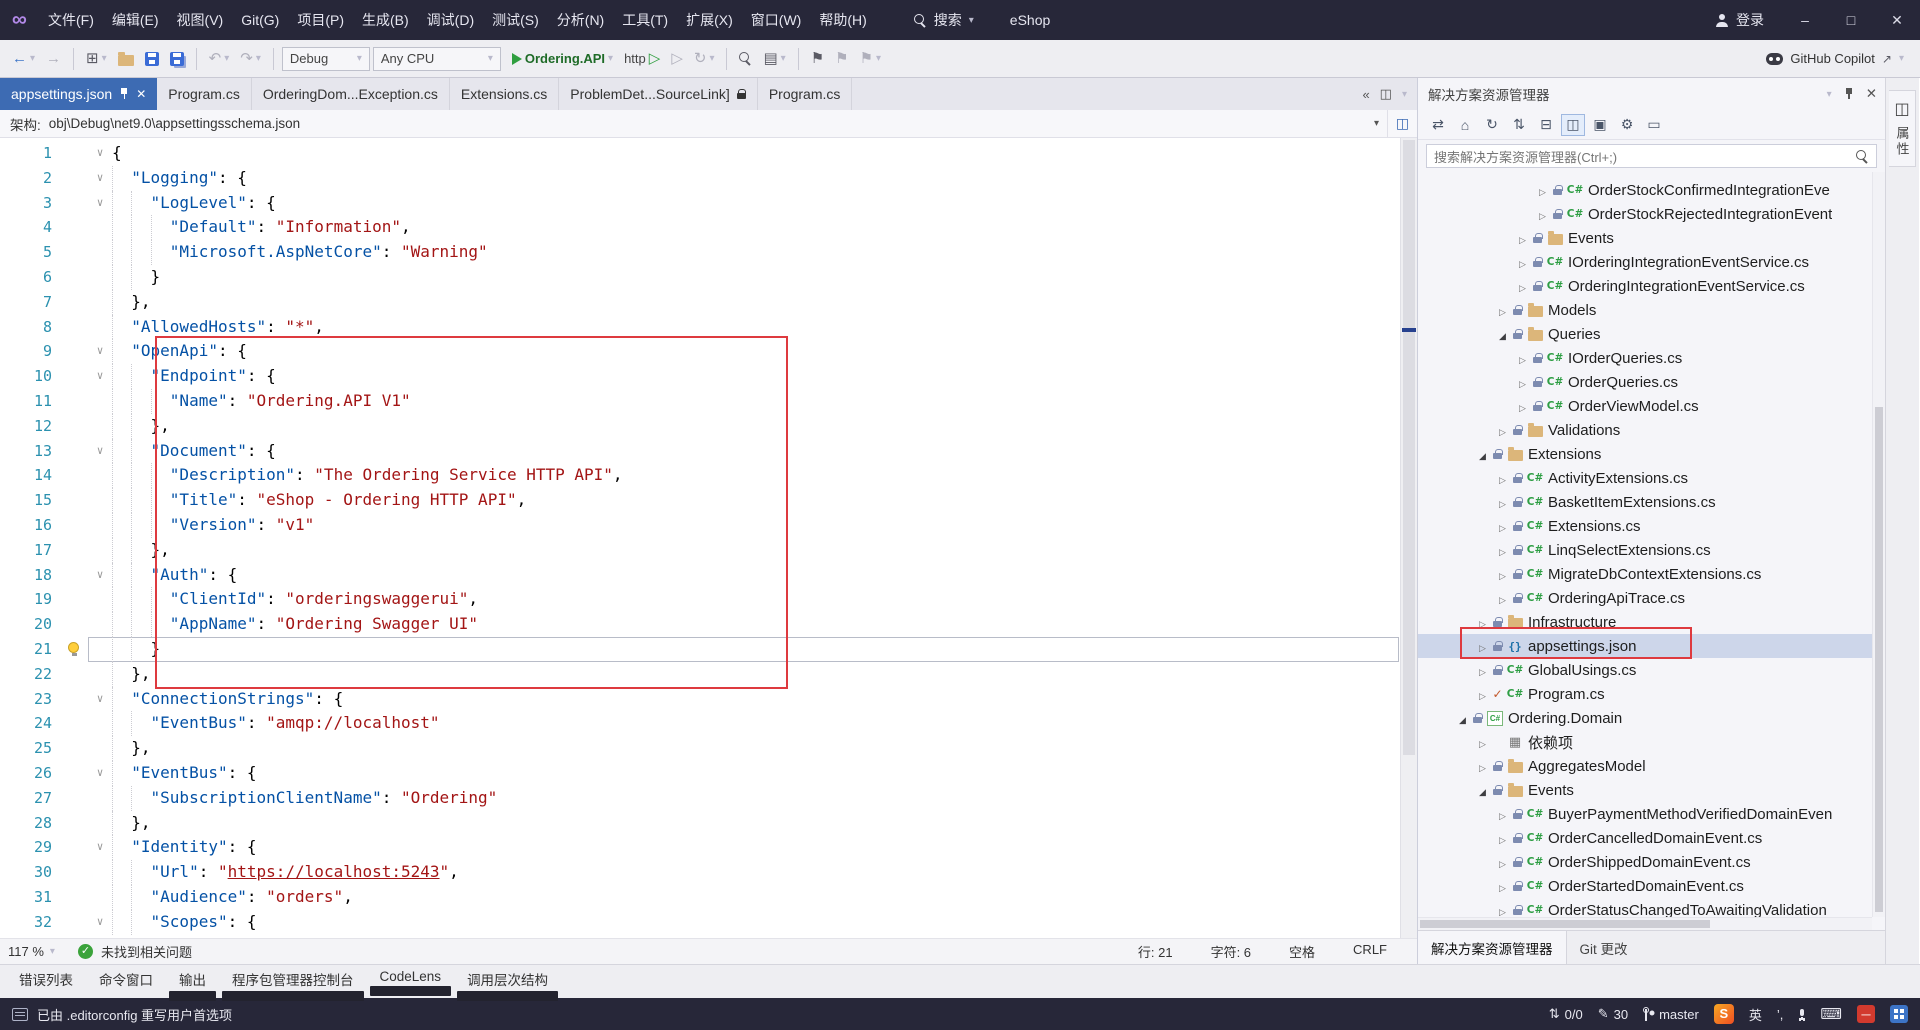  I want to click on tree-item: ▷ {} appsettings.json, so click(1651, 646).